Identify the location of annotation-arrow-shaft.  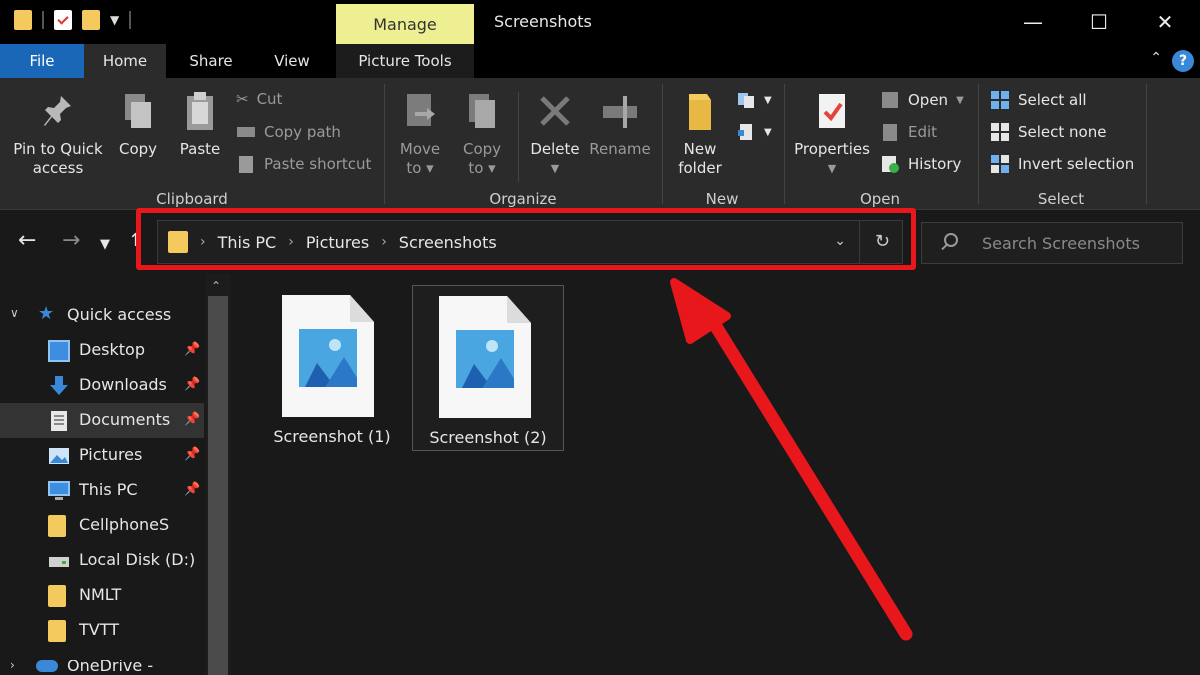
(809, 477).